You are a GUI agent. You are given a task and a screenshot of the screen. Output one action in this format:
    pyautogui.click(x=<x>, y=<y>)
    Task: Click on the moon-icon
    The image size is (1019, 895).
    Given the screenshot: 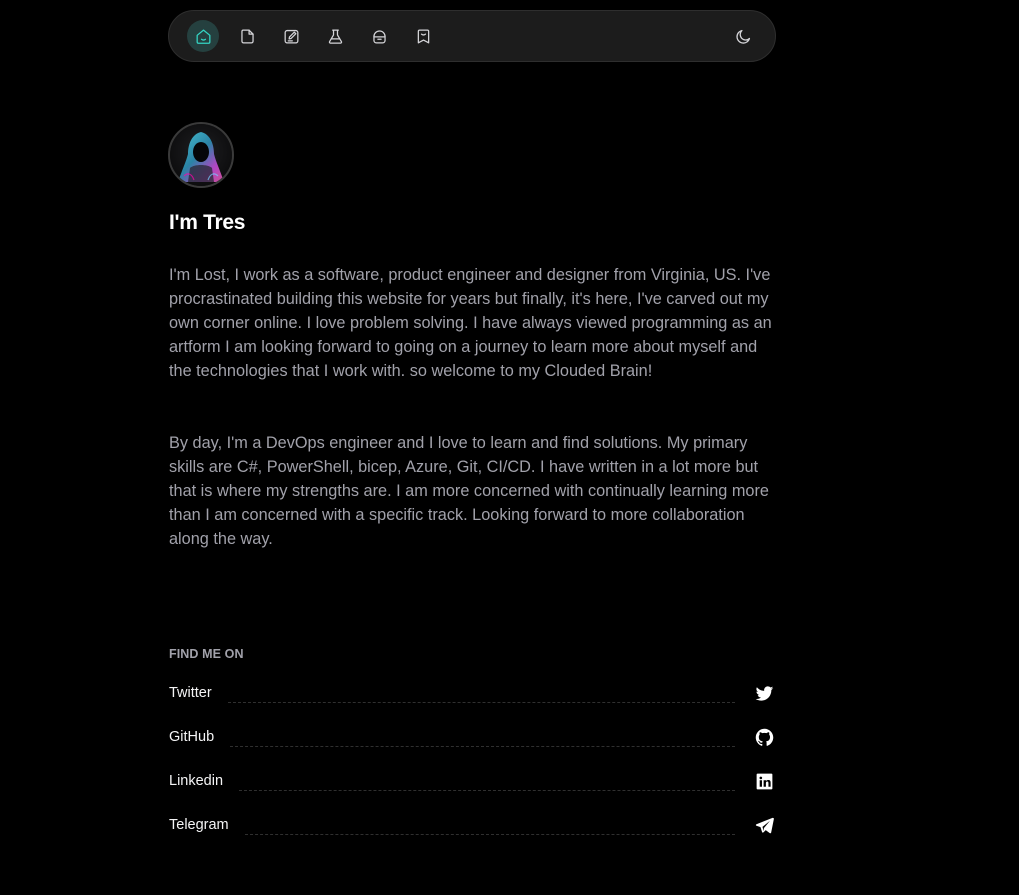 What is the action you would take?
    pyautogui.click(x=742, y=36)
    